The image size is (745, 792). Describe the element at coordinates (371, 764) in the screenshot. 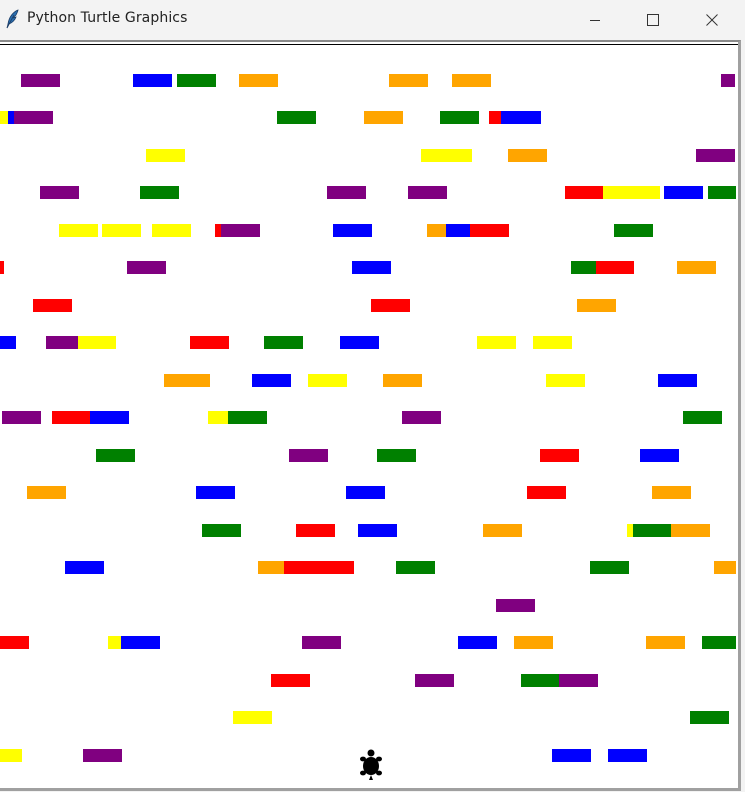

I see `turtle-icon` at that location.